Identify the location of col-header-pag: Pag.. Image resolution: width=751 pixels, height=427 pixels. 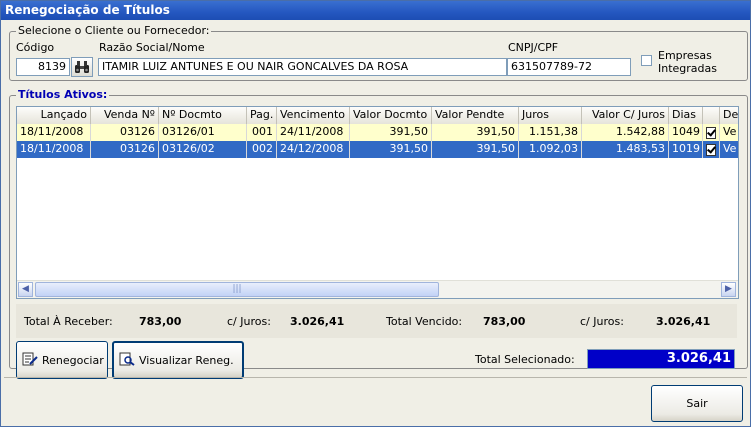
(262, 115).